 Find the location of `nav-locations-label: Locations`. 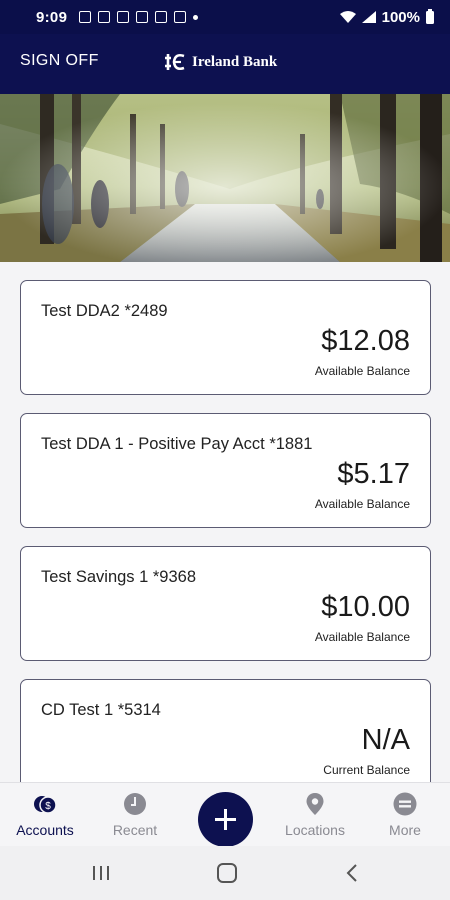

nav-locations-label: Locations is located at coordinates (315, 830).